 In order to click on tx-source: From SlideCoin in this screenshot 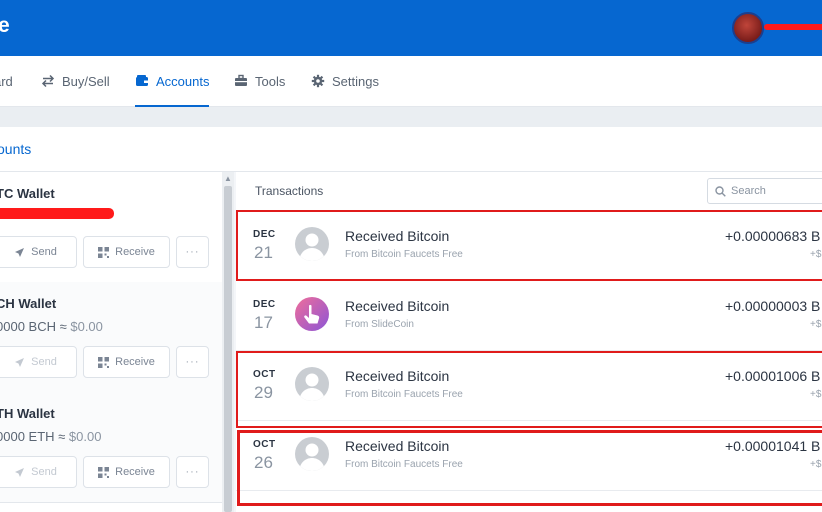, I will do `click(379, 324)`.